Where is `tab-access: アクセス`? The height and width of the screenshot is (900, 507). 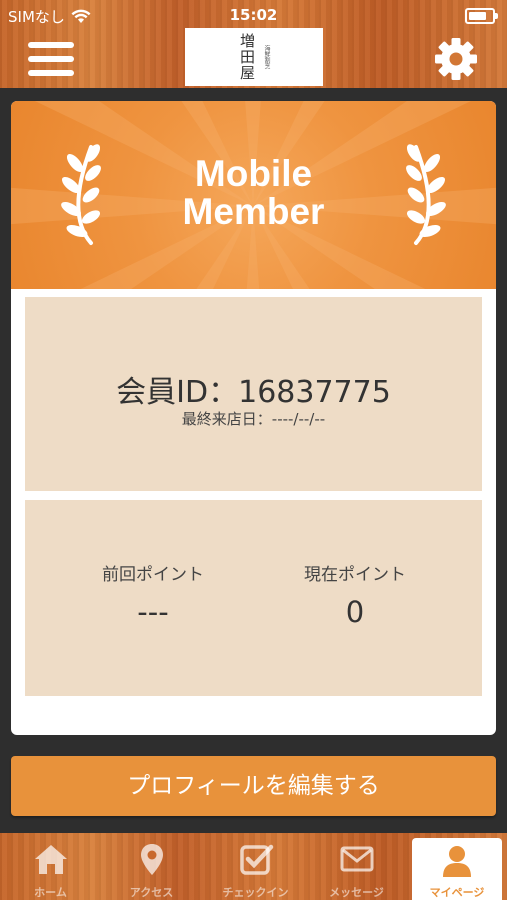 tab-access: アクセス is located at coordinates (151, 866).